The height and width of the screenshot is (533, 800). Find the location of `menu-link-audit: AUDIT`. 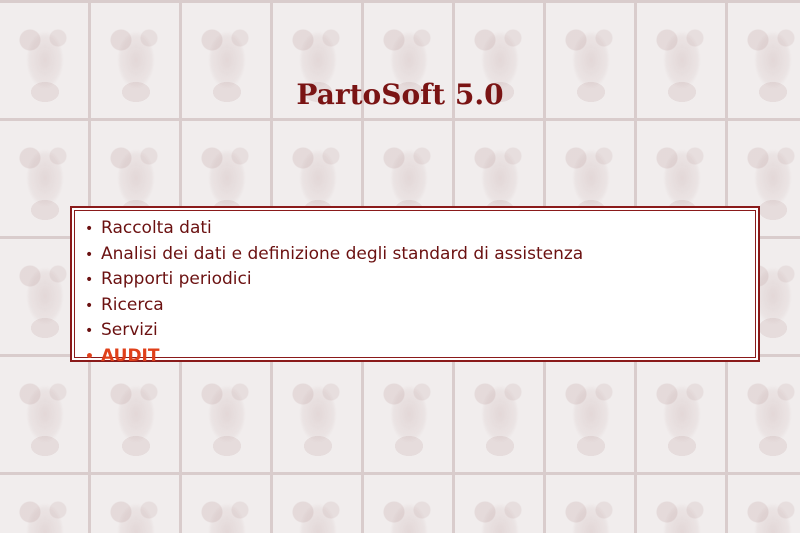

menu-link-audit: AUDIT is located at coordinates (130, 356).